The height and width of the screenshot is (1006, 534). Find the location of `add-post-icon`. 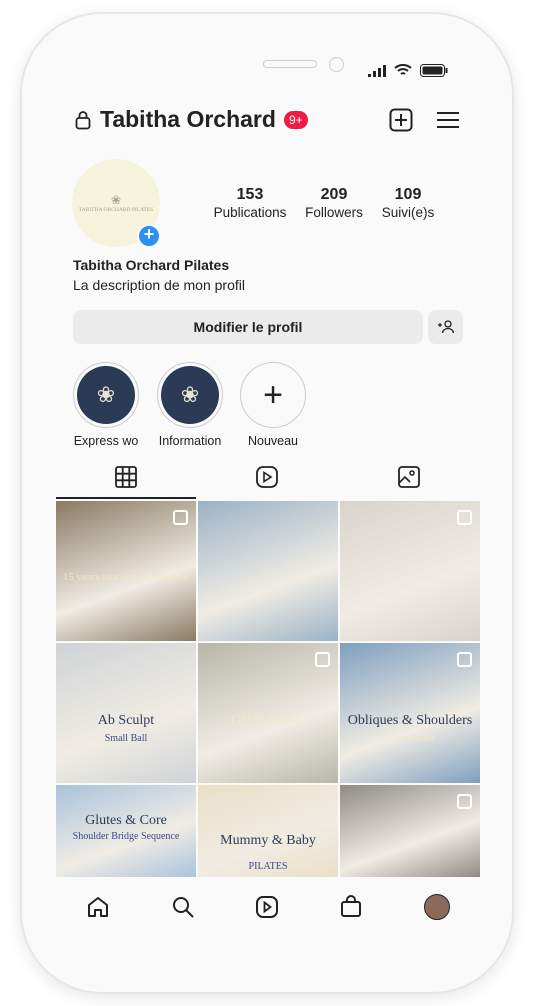

add-post-icon is located at coordinates (401, 120).